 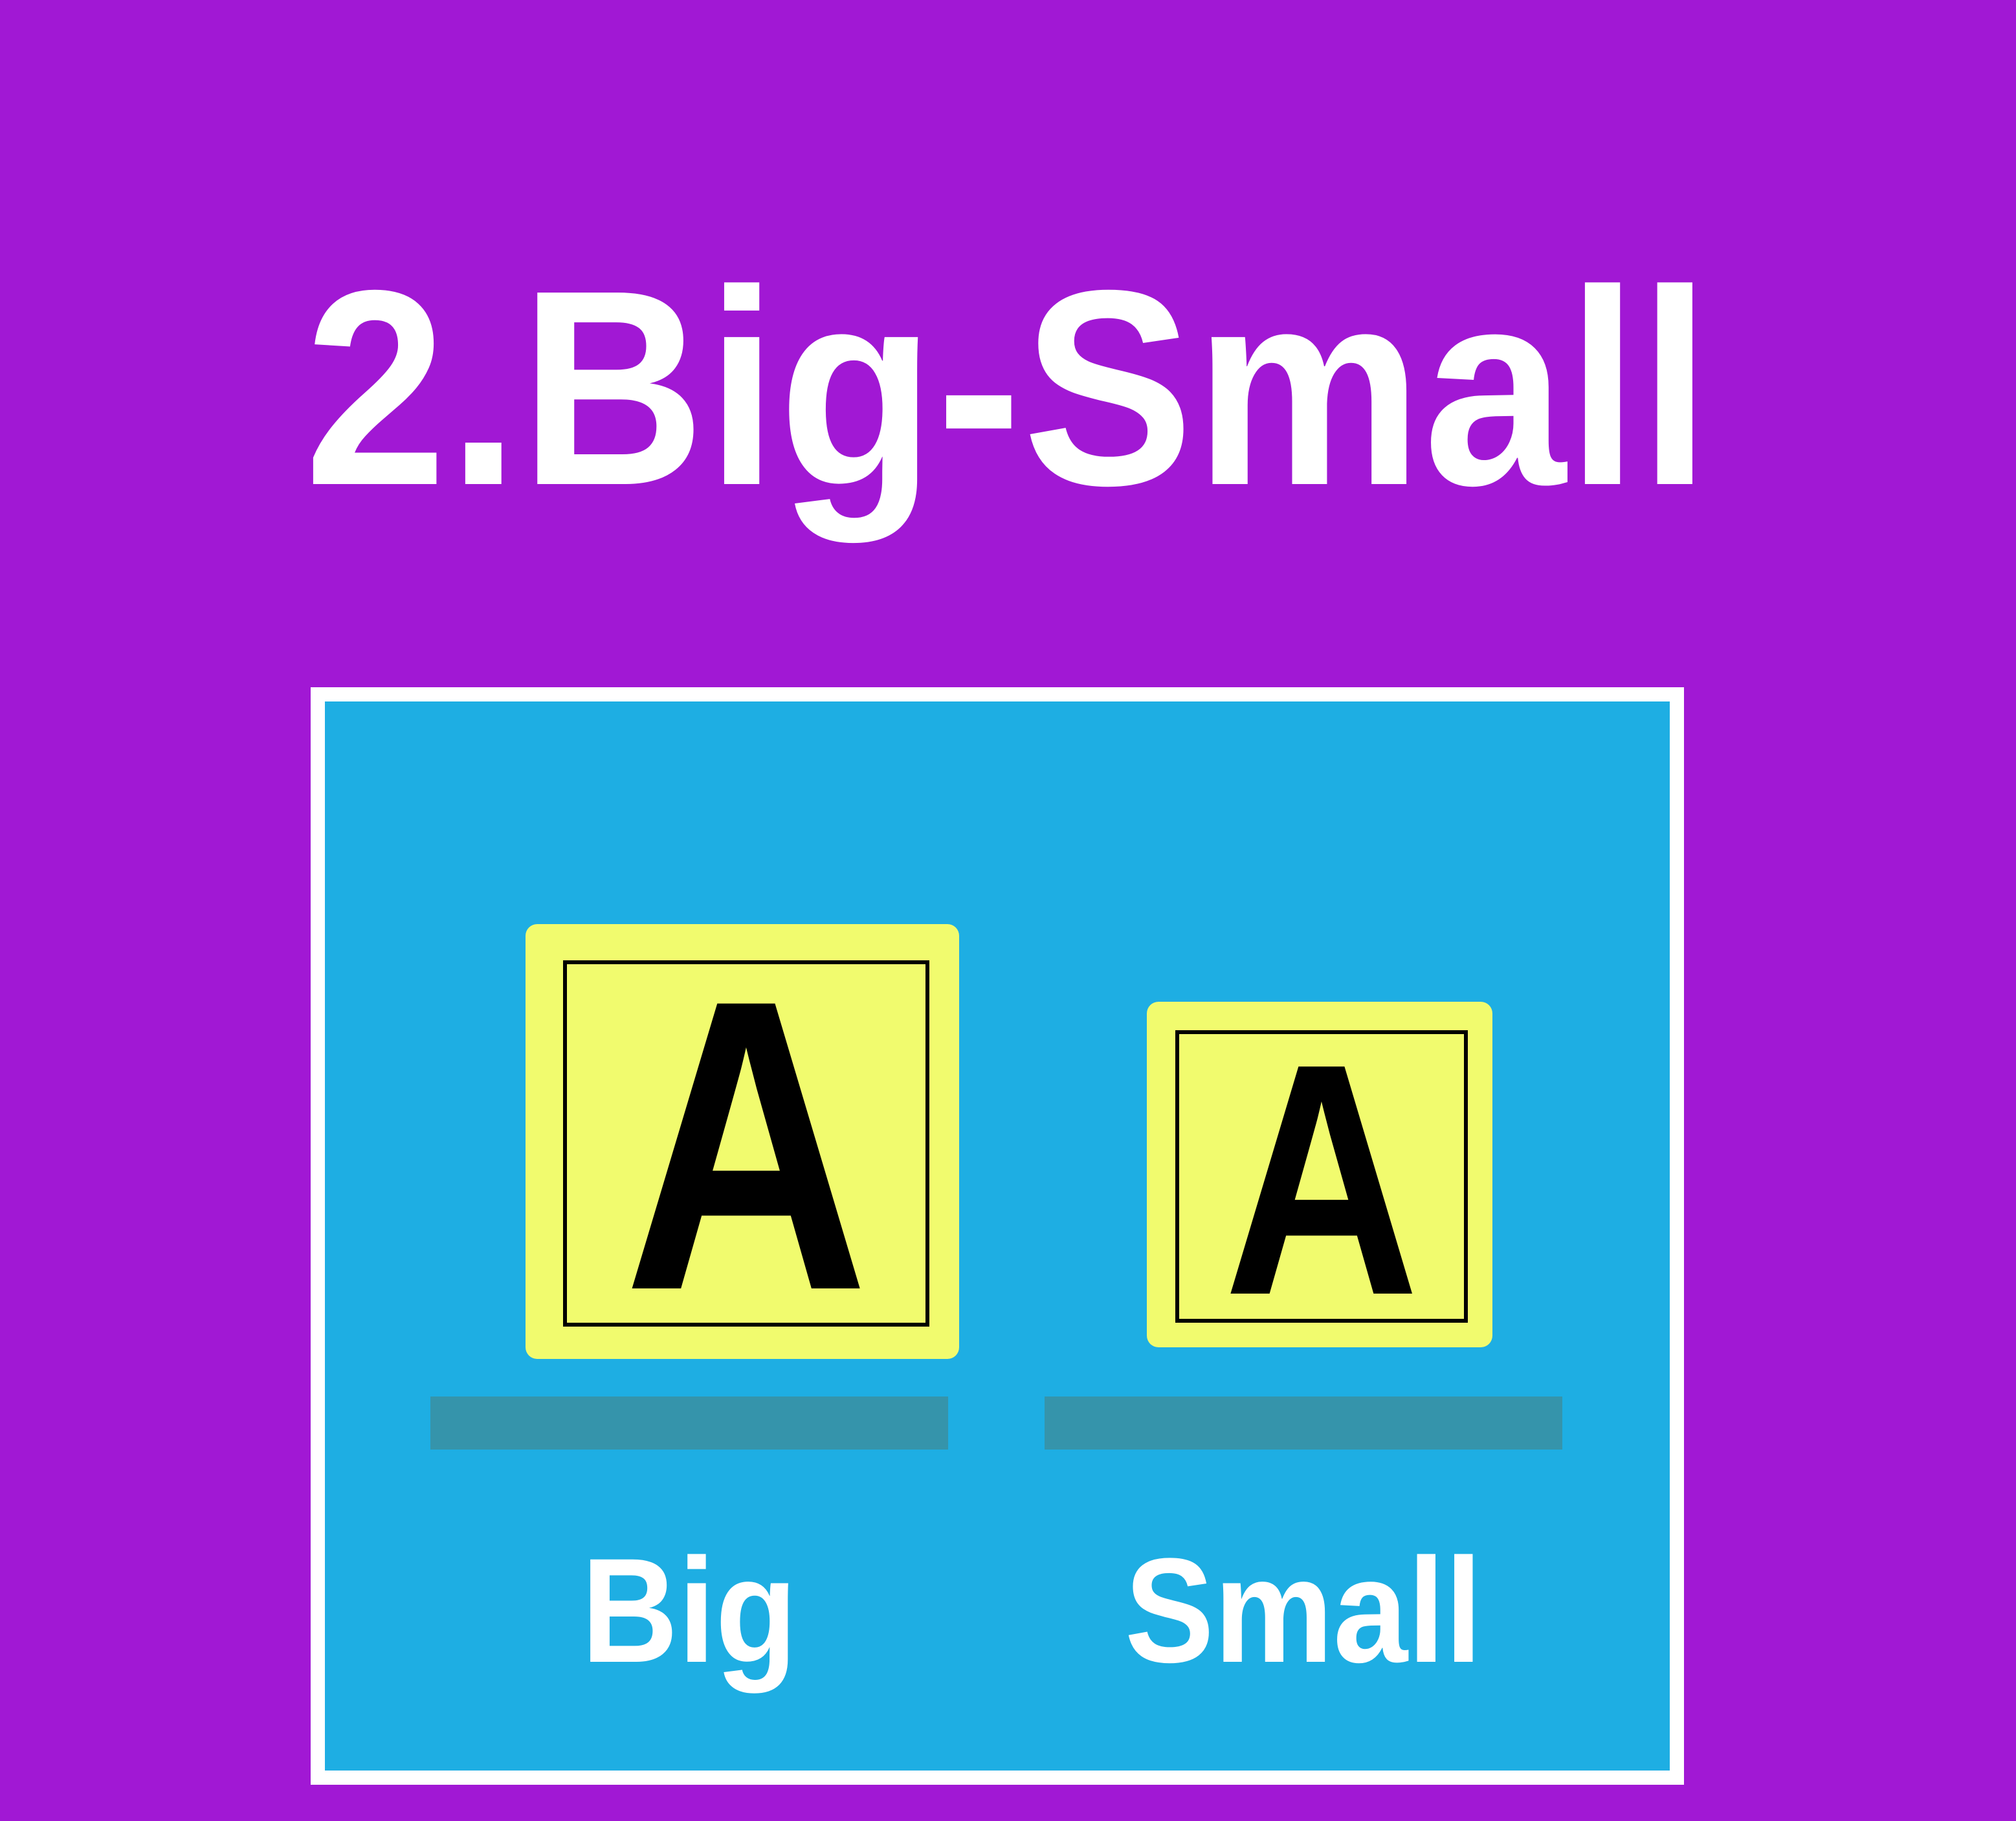 I want to click on big-card-frame: A, so click(x=746, y=1143).